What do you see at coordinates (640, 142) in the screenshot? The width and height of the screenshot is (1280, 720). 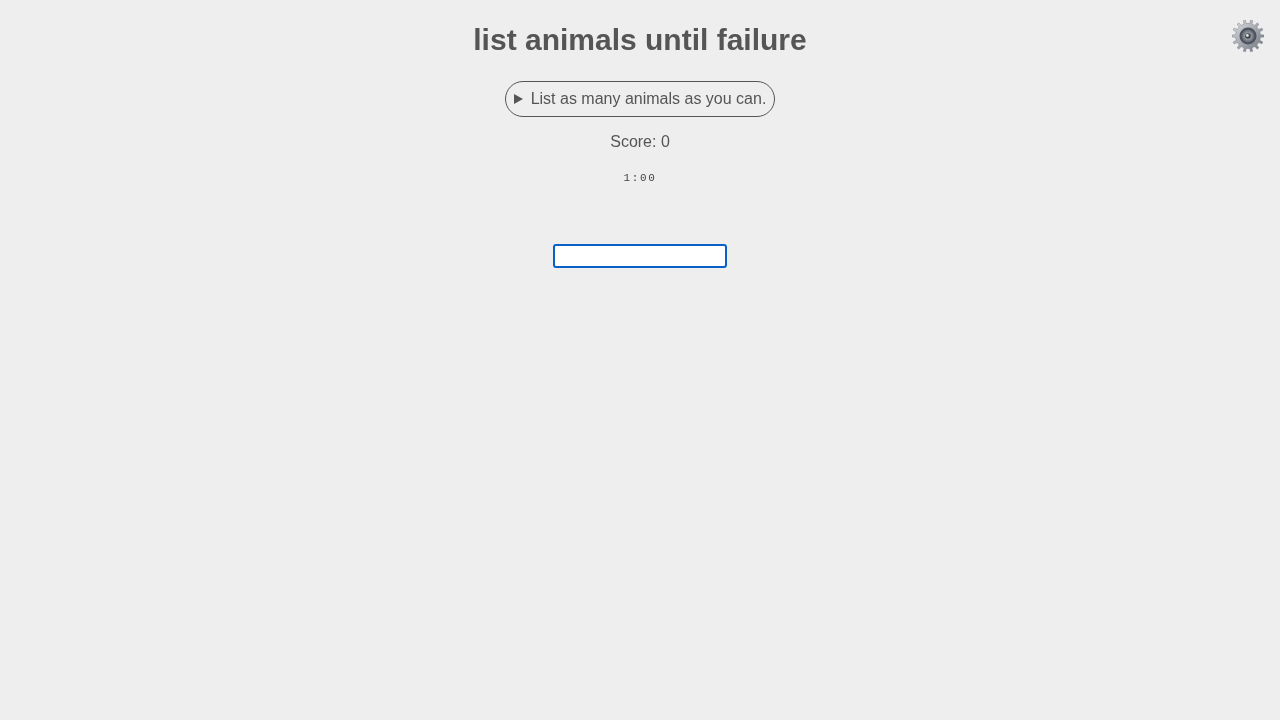 I see `score-text: Score: 0` at bounding box center [640, 142].